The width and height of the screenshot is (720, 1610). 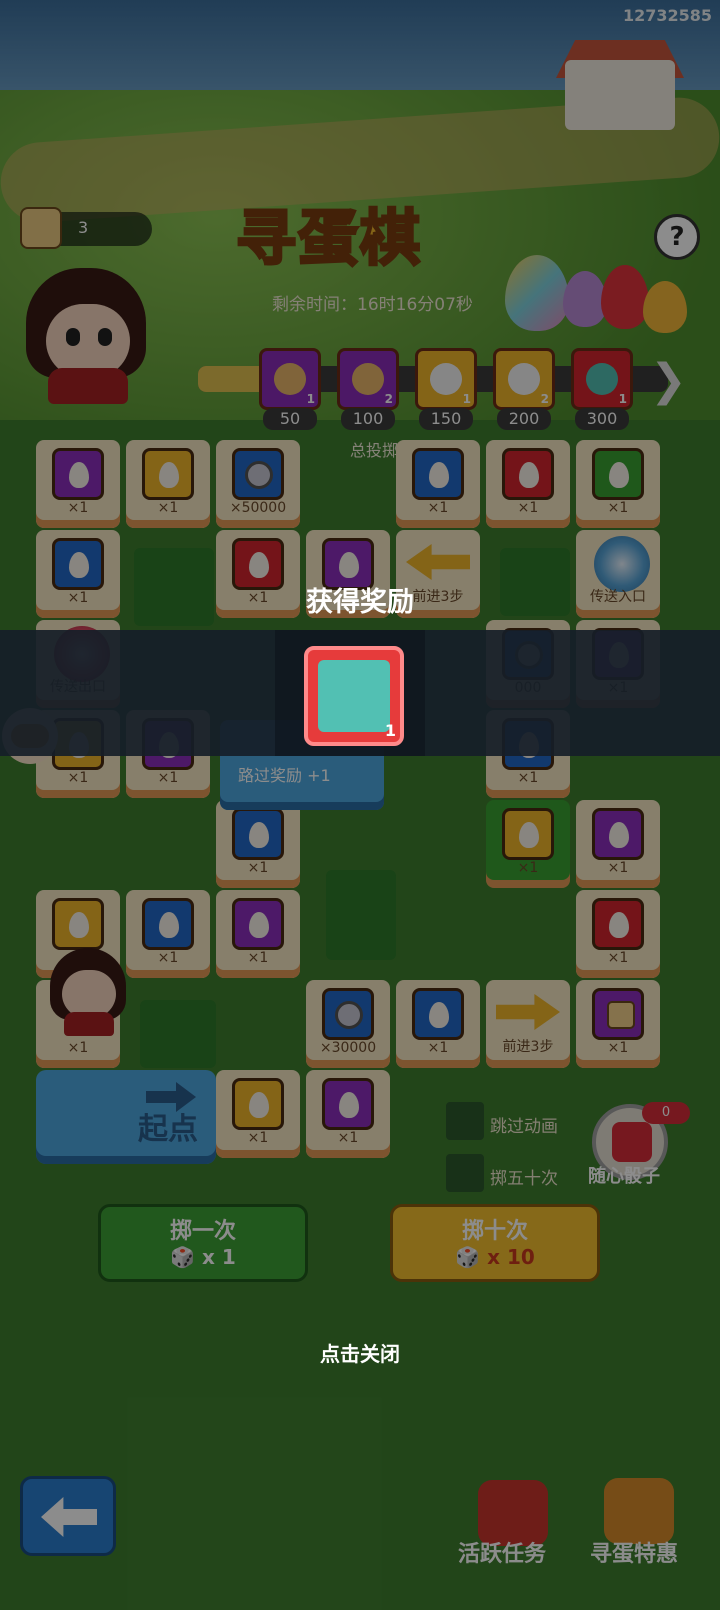 What do you see at coordinates (360, 1352) in the screenshot?
I see `tap-to-close-hint: 点击关闭` at bounding box center [360, 1352].